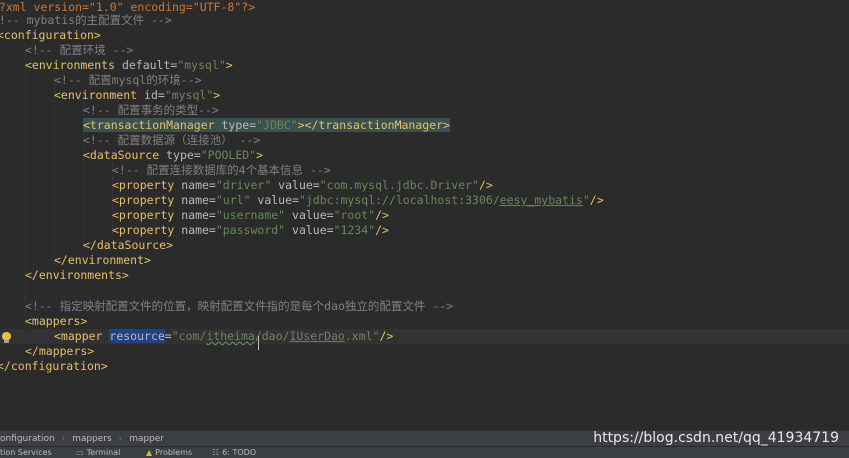  Describe the element at coordinates (25, 189) in the screenshot. I see `indent-guide` at that location.